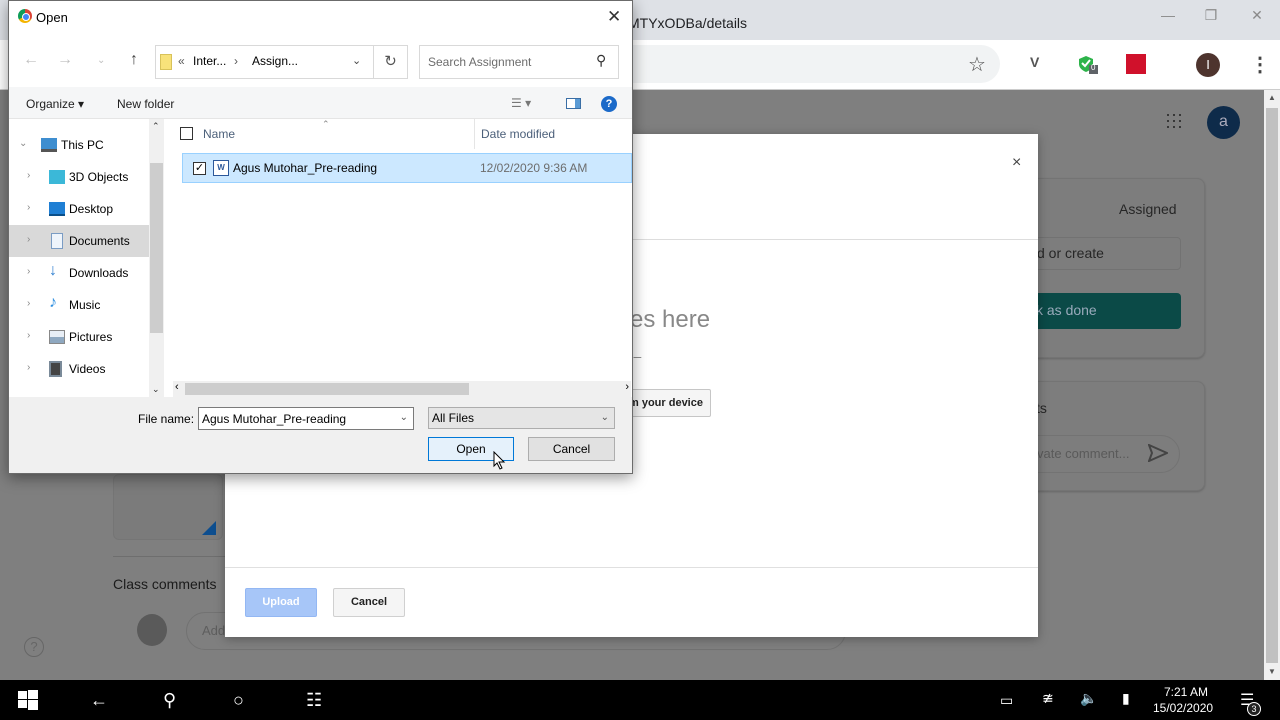 The height and width of the screenshot is (720, 1280). I want to click on select-from-device-button: m your device, so click(665, 403).